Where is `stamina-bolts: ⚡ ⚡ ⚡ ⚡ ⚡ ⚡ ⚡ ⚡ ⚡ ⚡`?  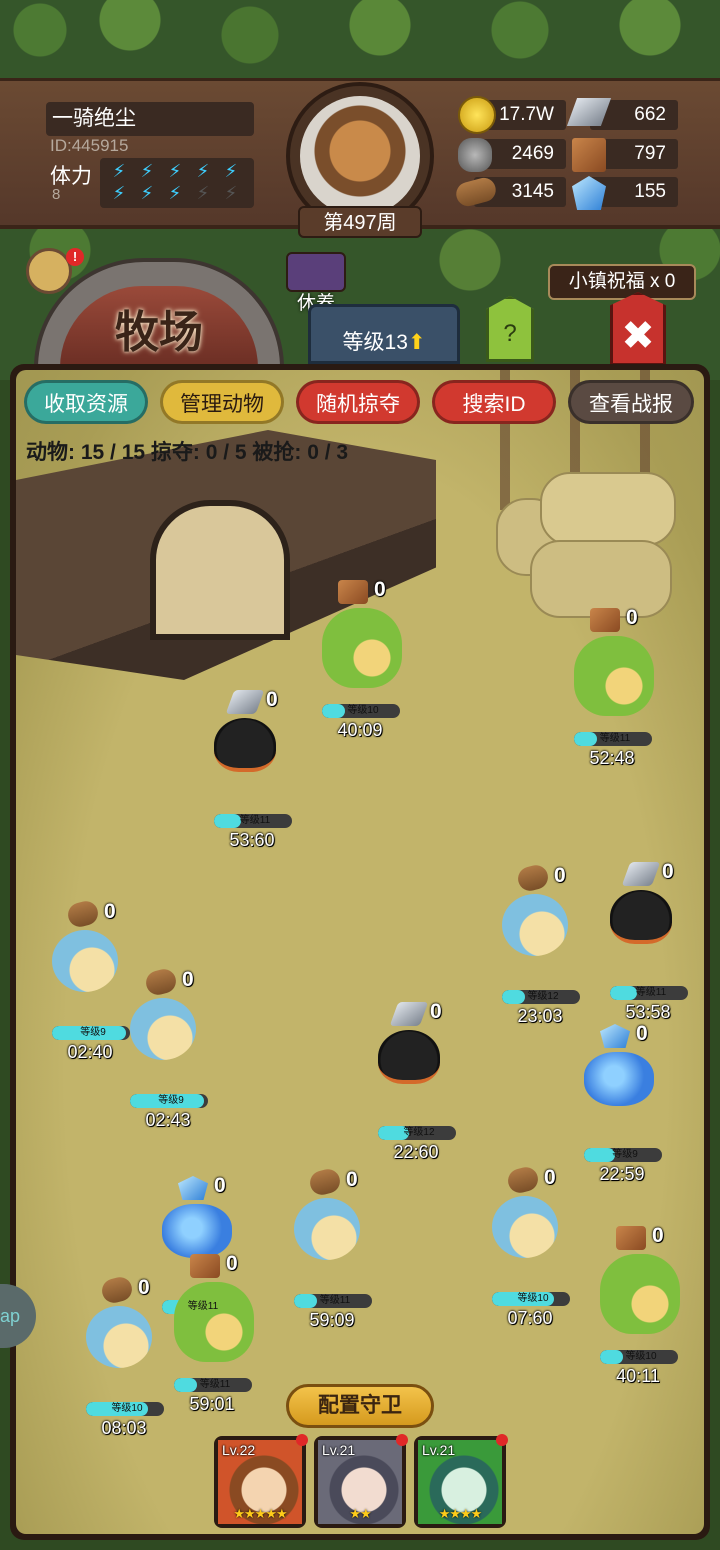
stamina-bolts: ⚡ ⚡ ⚡ ⚡ ⚡ ⚡ ⚡ ⚡ ⚡ ⚡ is located at coordinates (177, 183).